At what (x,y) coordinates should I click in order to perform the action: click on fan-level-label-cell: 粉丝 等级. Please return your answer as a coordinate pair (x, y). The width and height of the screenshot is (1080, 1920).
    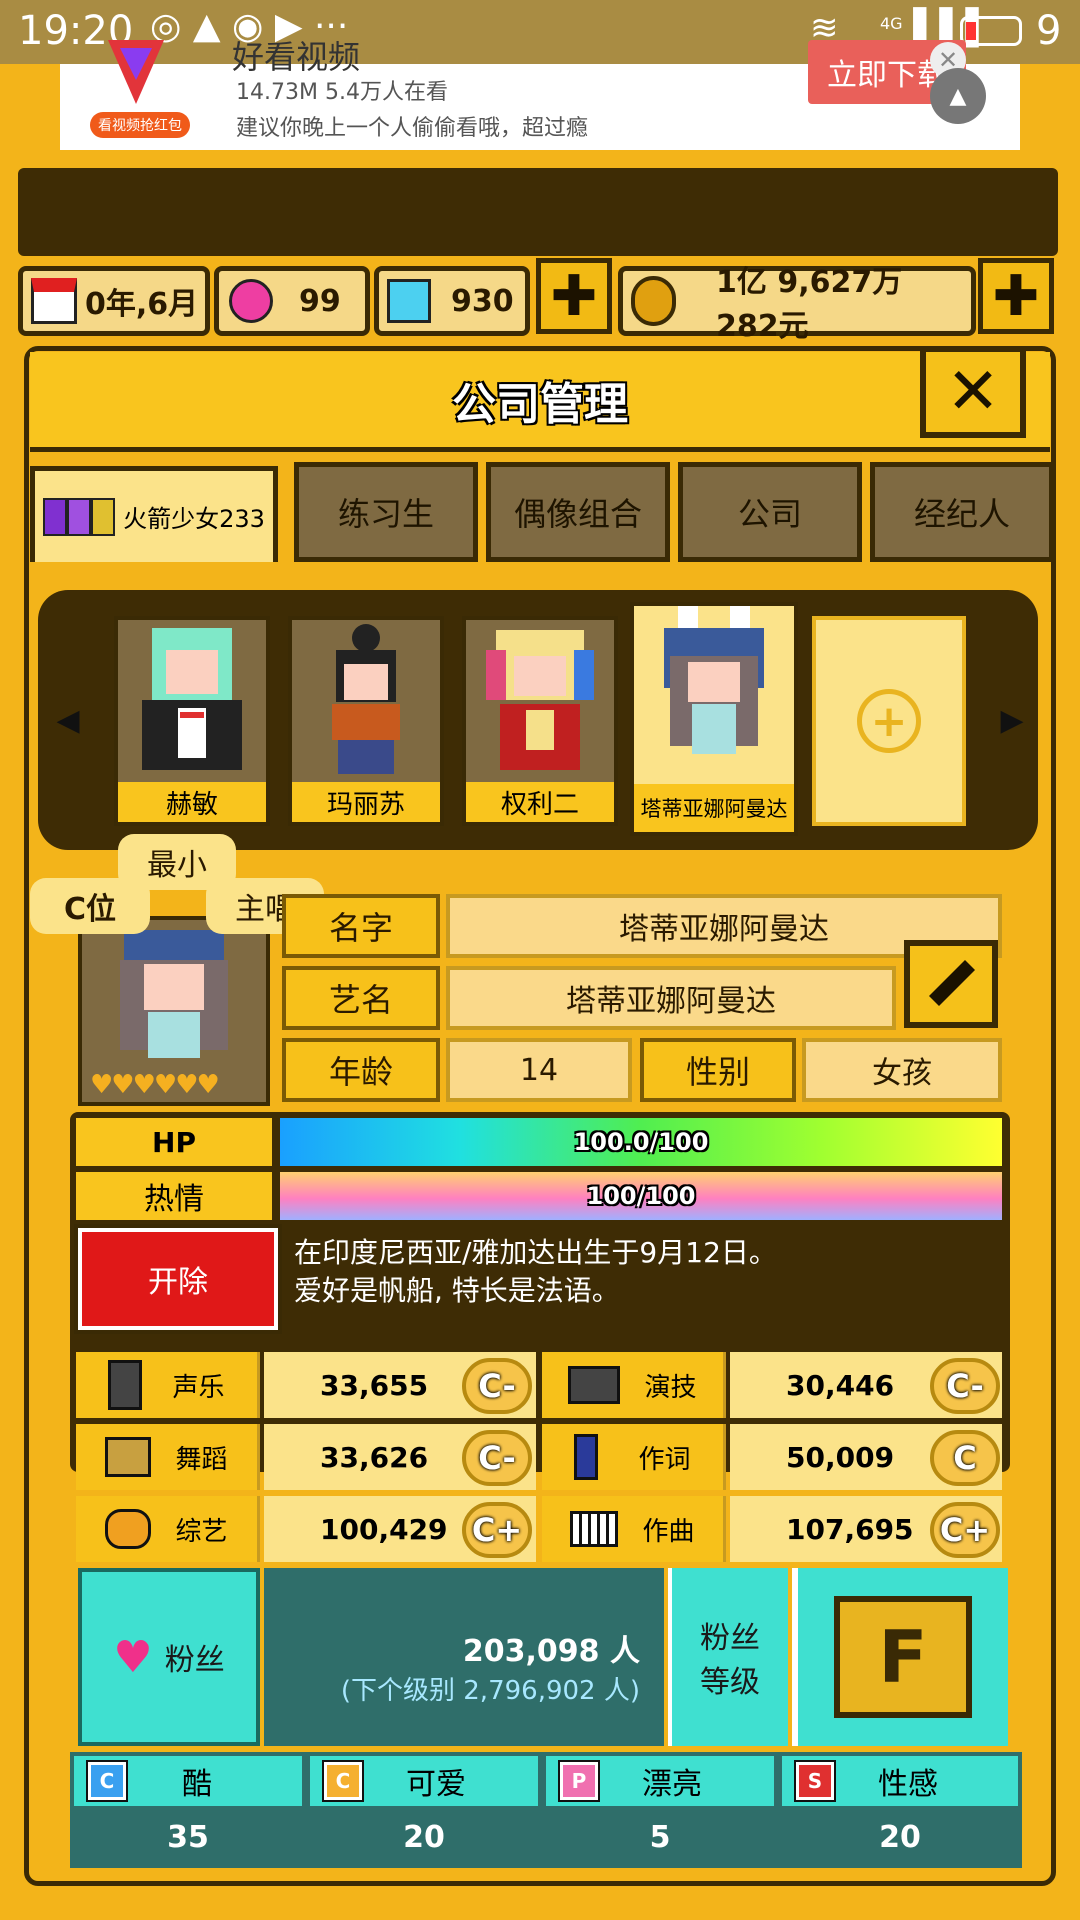
    Looking at the image, I should click on (728, 1657).